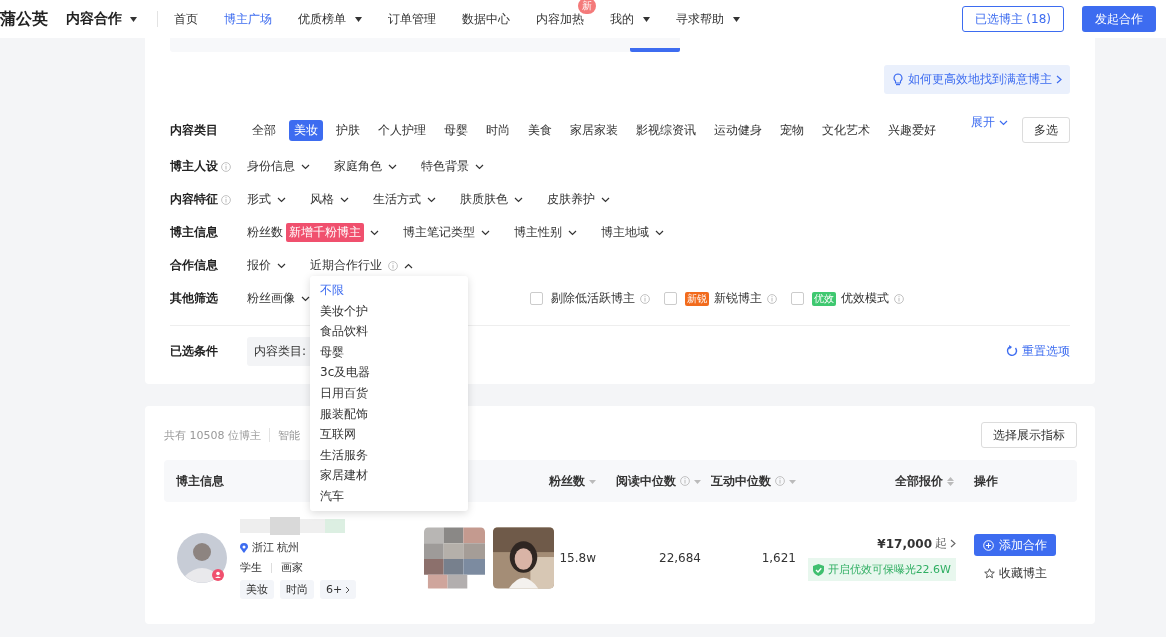 This screenshot has height=637, width=1166. I want to click on logo-text: 蒲公英, so click(24, 19).